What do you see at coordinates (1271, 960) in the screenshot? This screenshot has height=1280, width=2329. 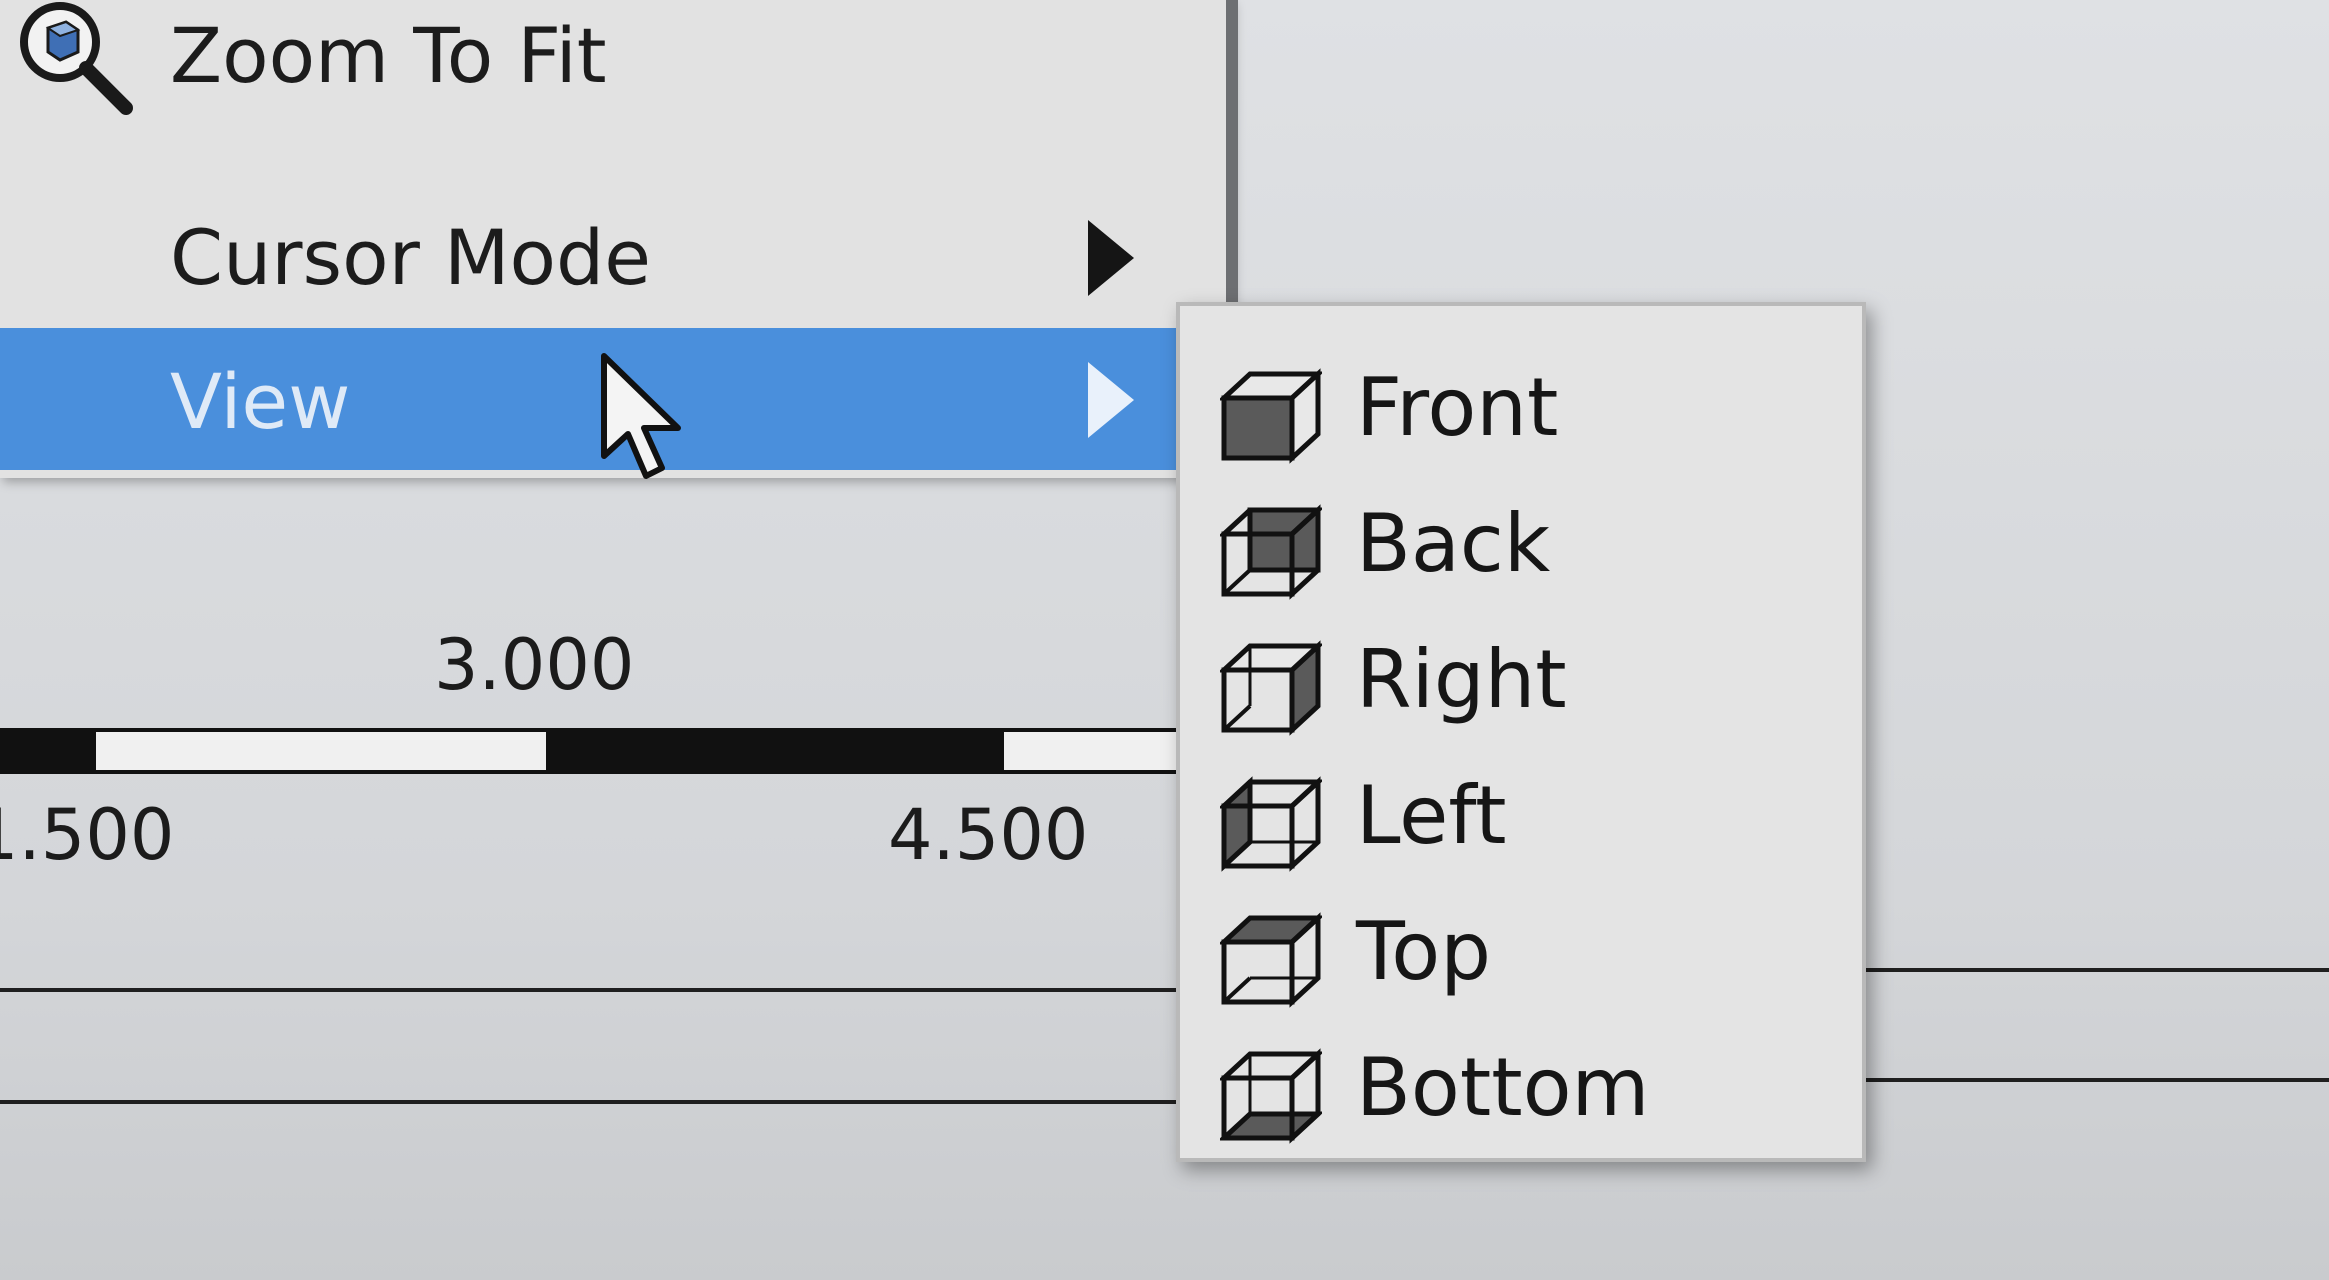 I see `cube-top-icon` at bounding box center [1271, 960].